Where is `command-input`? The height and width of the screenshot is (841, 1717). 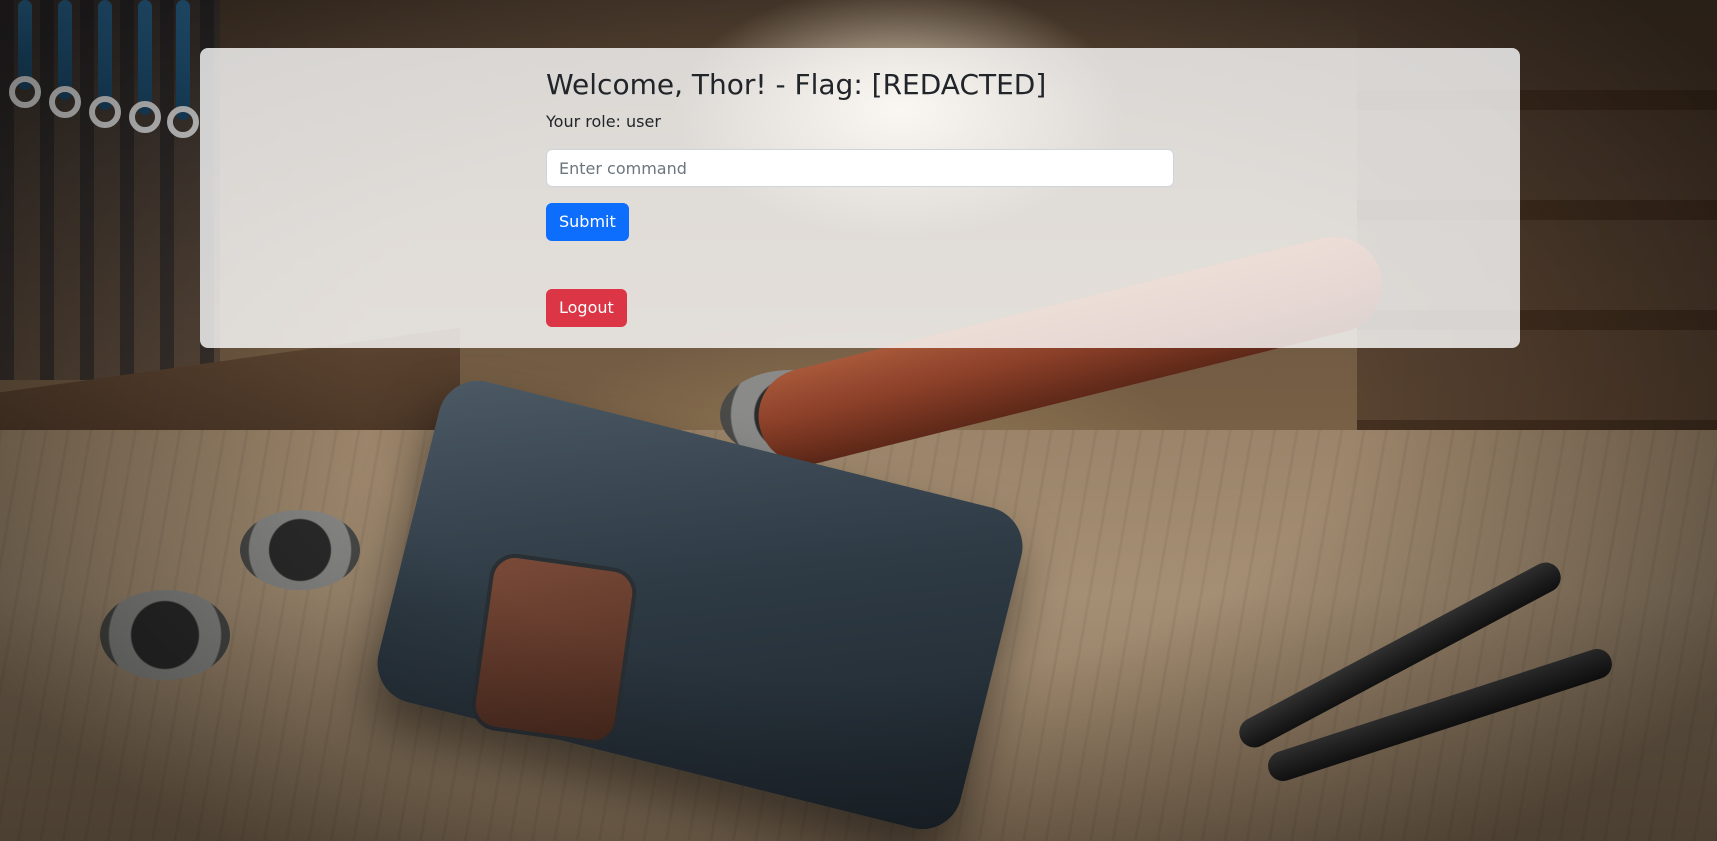
command-input is located at coordinates (860, 168).